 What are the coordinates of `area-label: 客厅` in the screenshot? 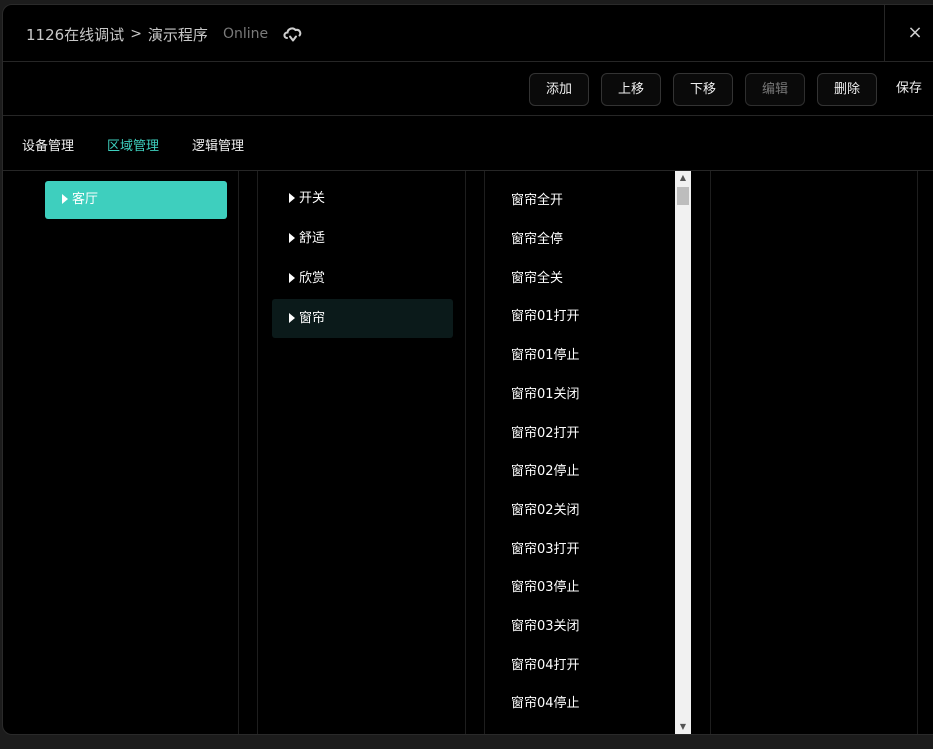 It's located at (85, 199).